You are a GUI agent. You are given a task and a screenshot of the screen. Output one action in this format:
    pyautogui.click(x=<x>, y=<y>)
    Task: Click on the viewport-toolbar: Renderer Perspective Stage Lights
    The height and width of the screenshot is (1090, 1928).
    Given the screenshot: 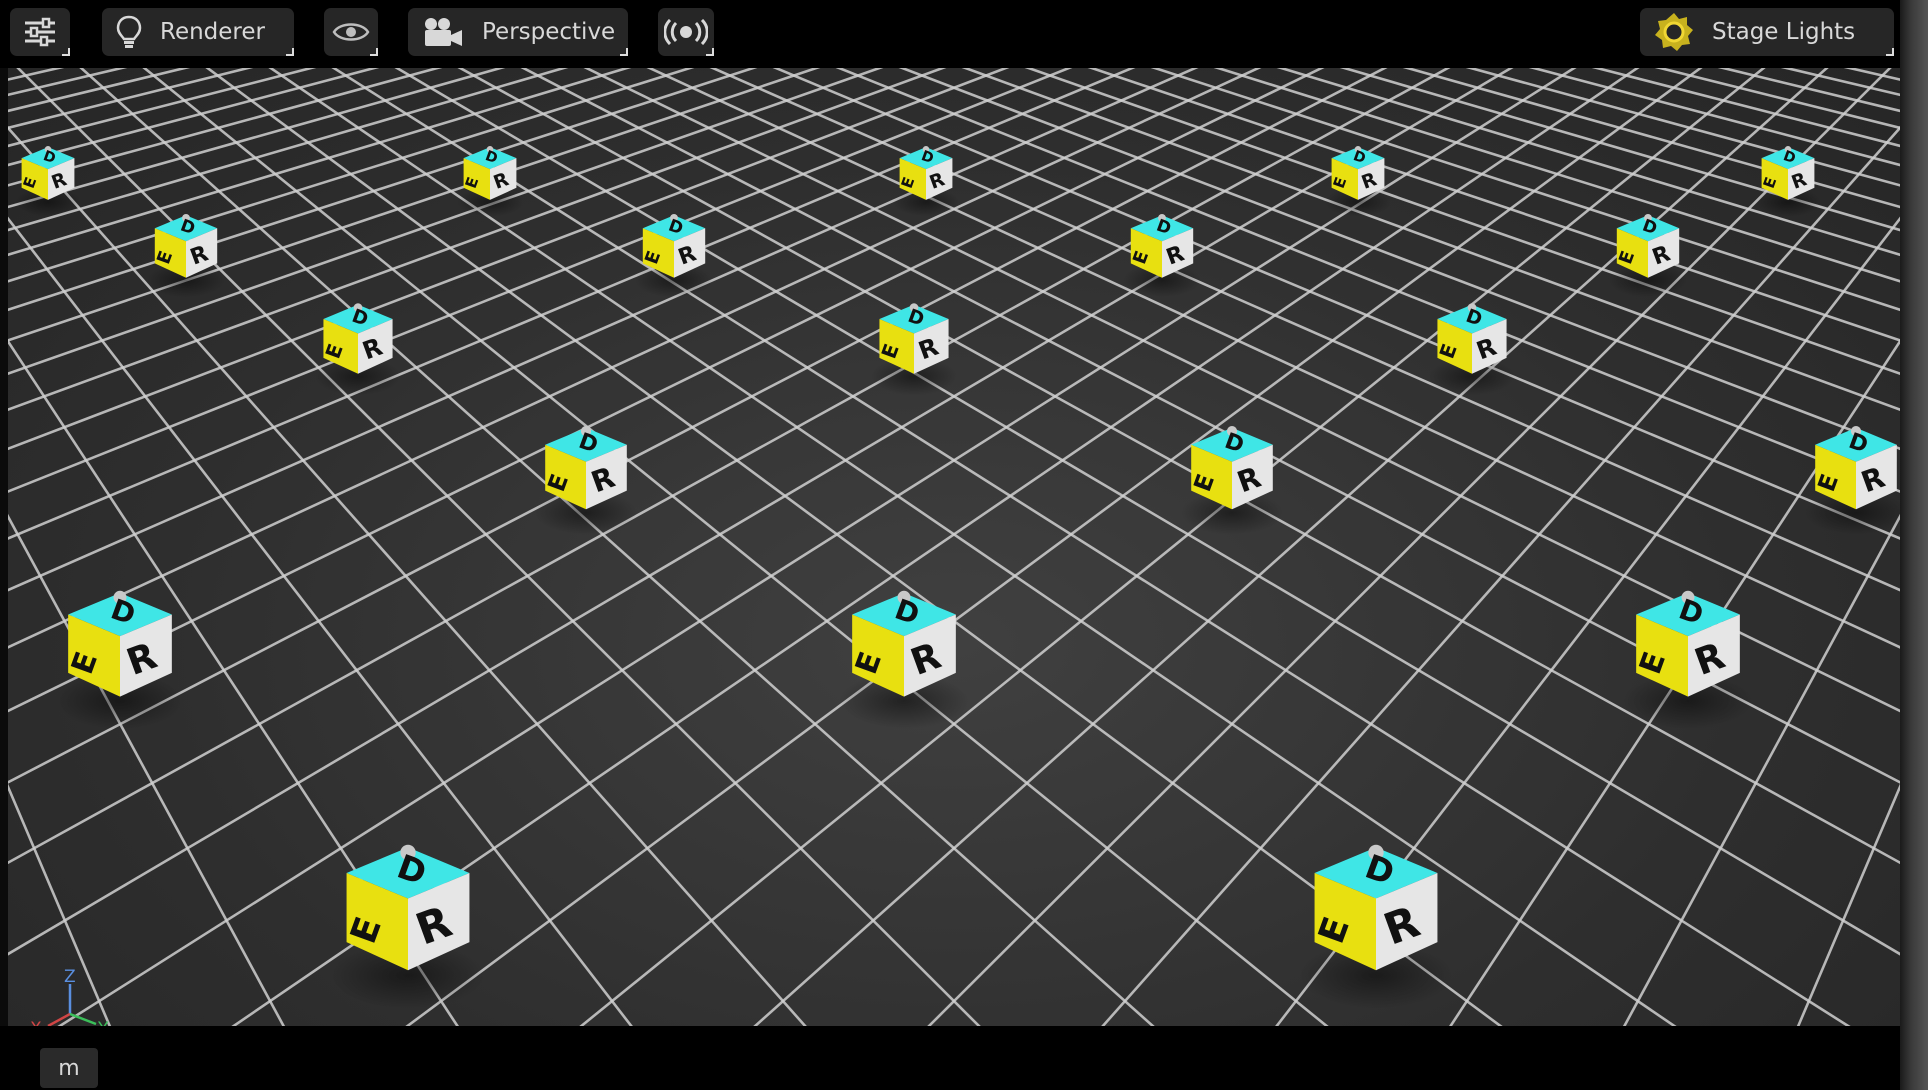 What is the action you would take?
    pyautogui.click(x=950, y=34)
    